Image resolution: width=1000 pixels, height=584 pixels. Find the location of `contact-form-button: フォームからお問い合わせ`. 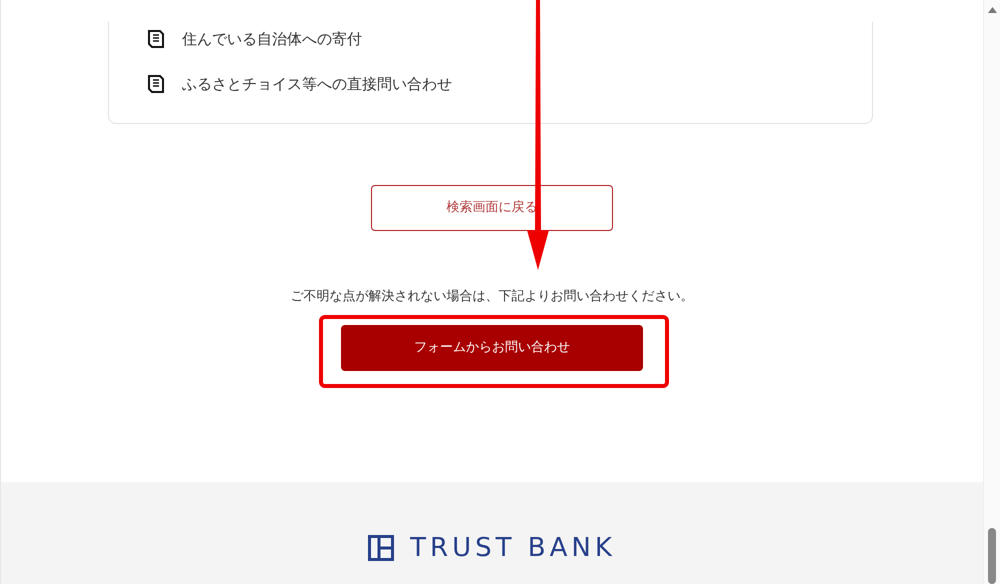

contact-form-button: フォームからお問い合わせ is located at coordinates (492, 347).